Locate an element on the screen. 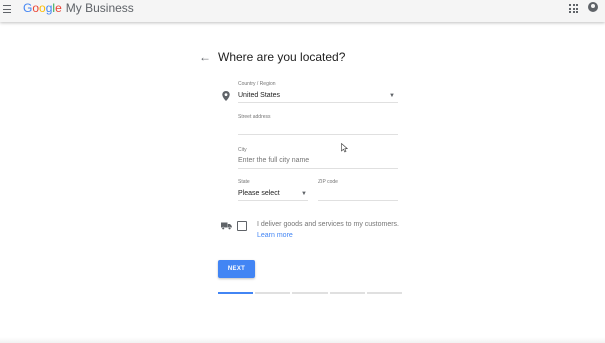  street-address-underline is located at coordinates (318, 134).